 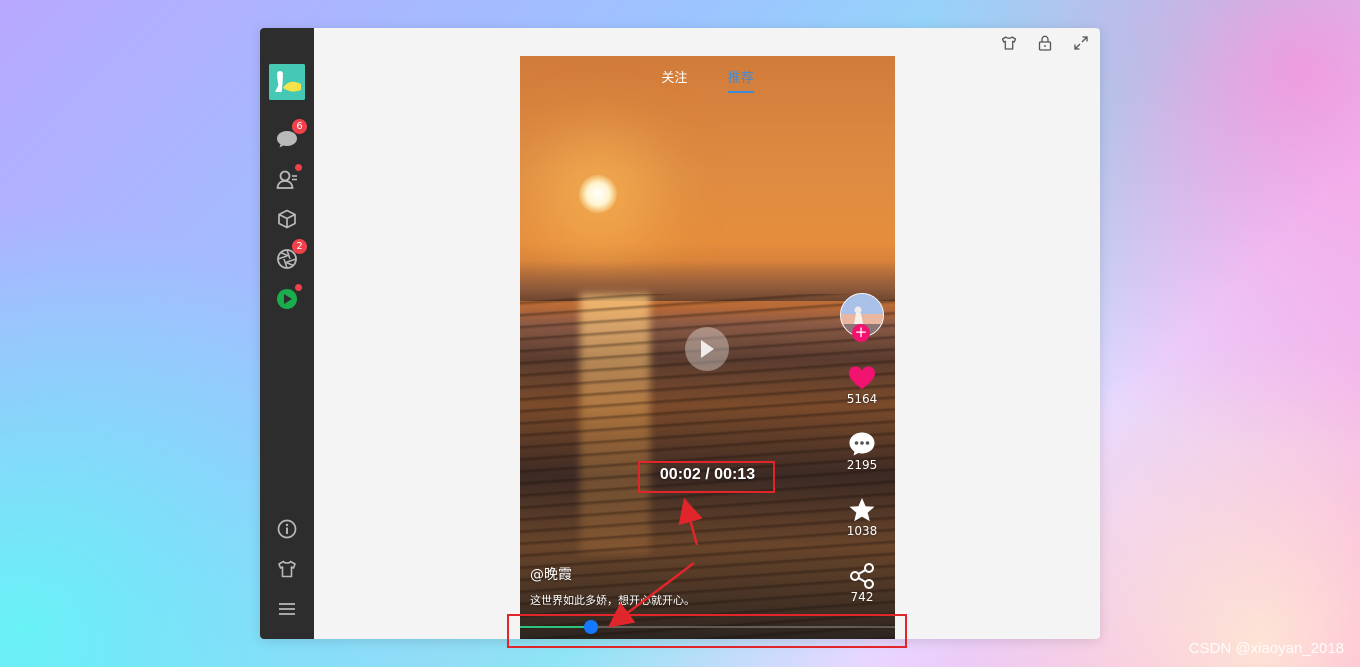 I want to click on favorite-count: 1038, so click(x=862, y=531).